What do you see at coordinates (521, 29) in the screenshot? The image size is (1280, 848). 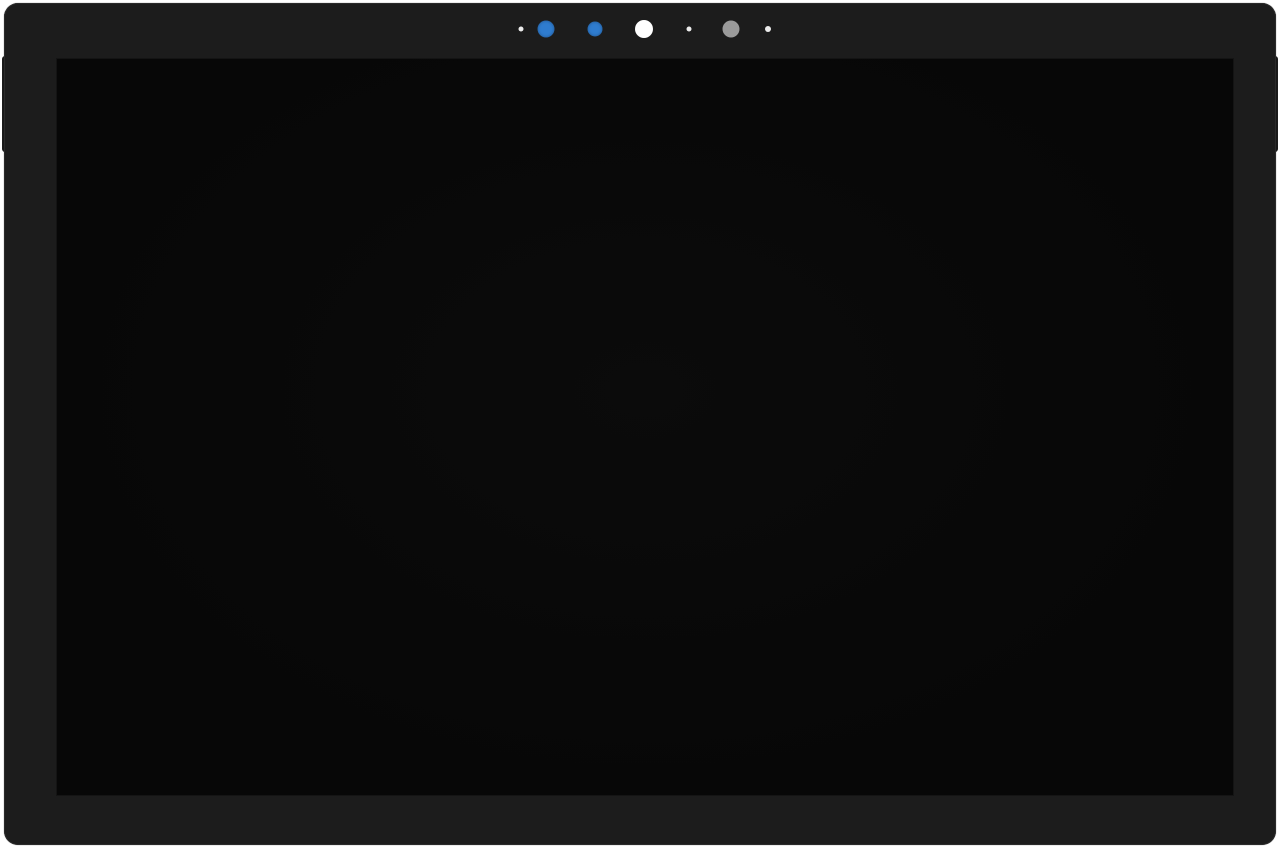 I see `sensor-dot-1-icon` at bounding box center [521, 29].